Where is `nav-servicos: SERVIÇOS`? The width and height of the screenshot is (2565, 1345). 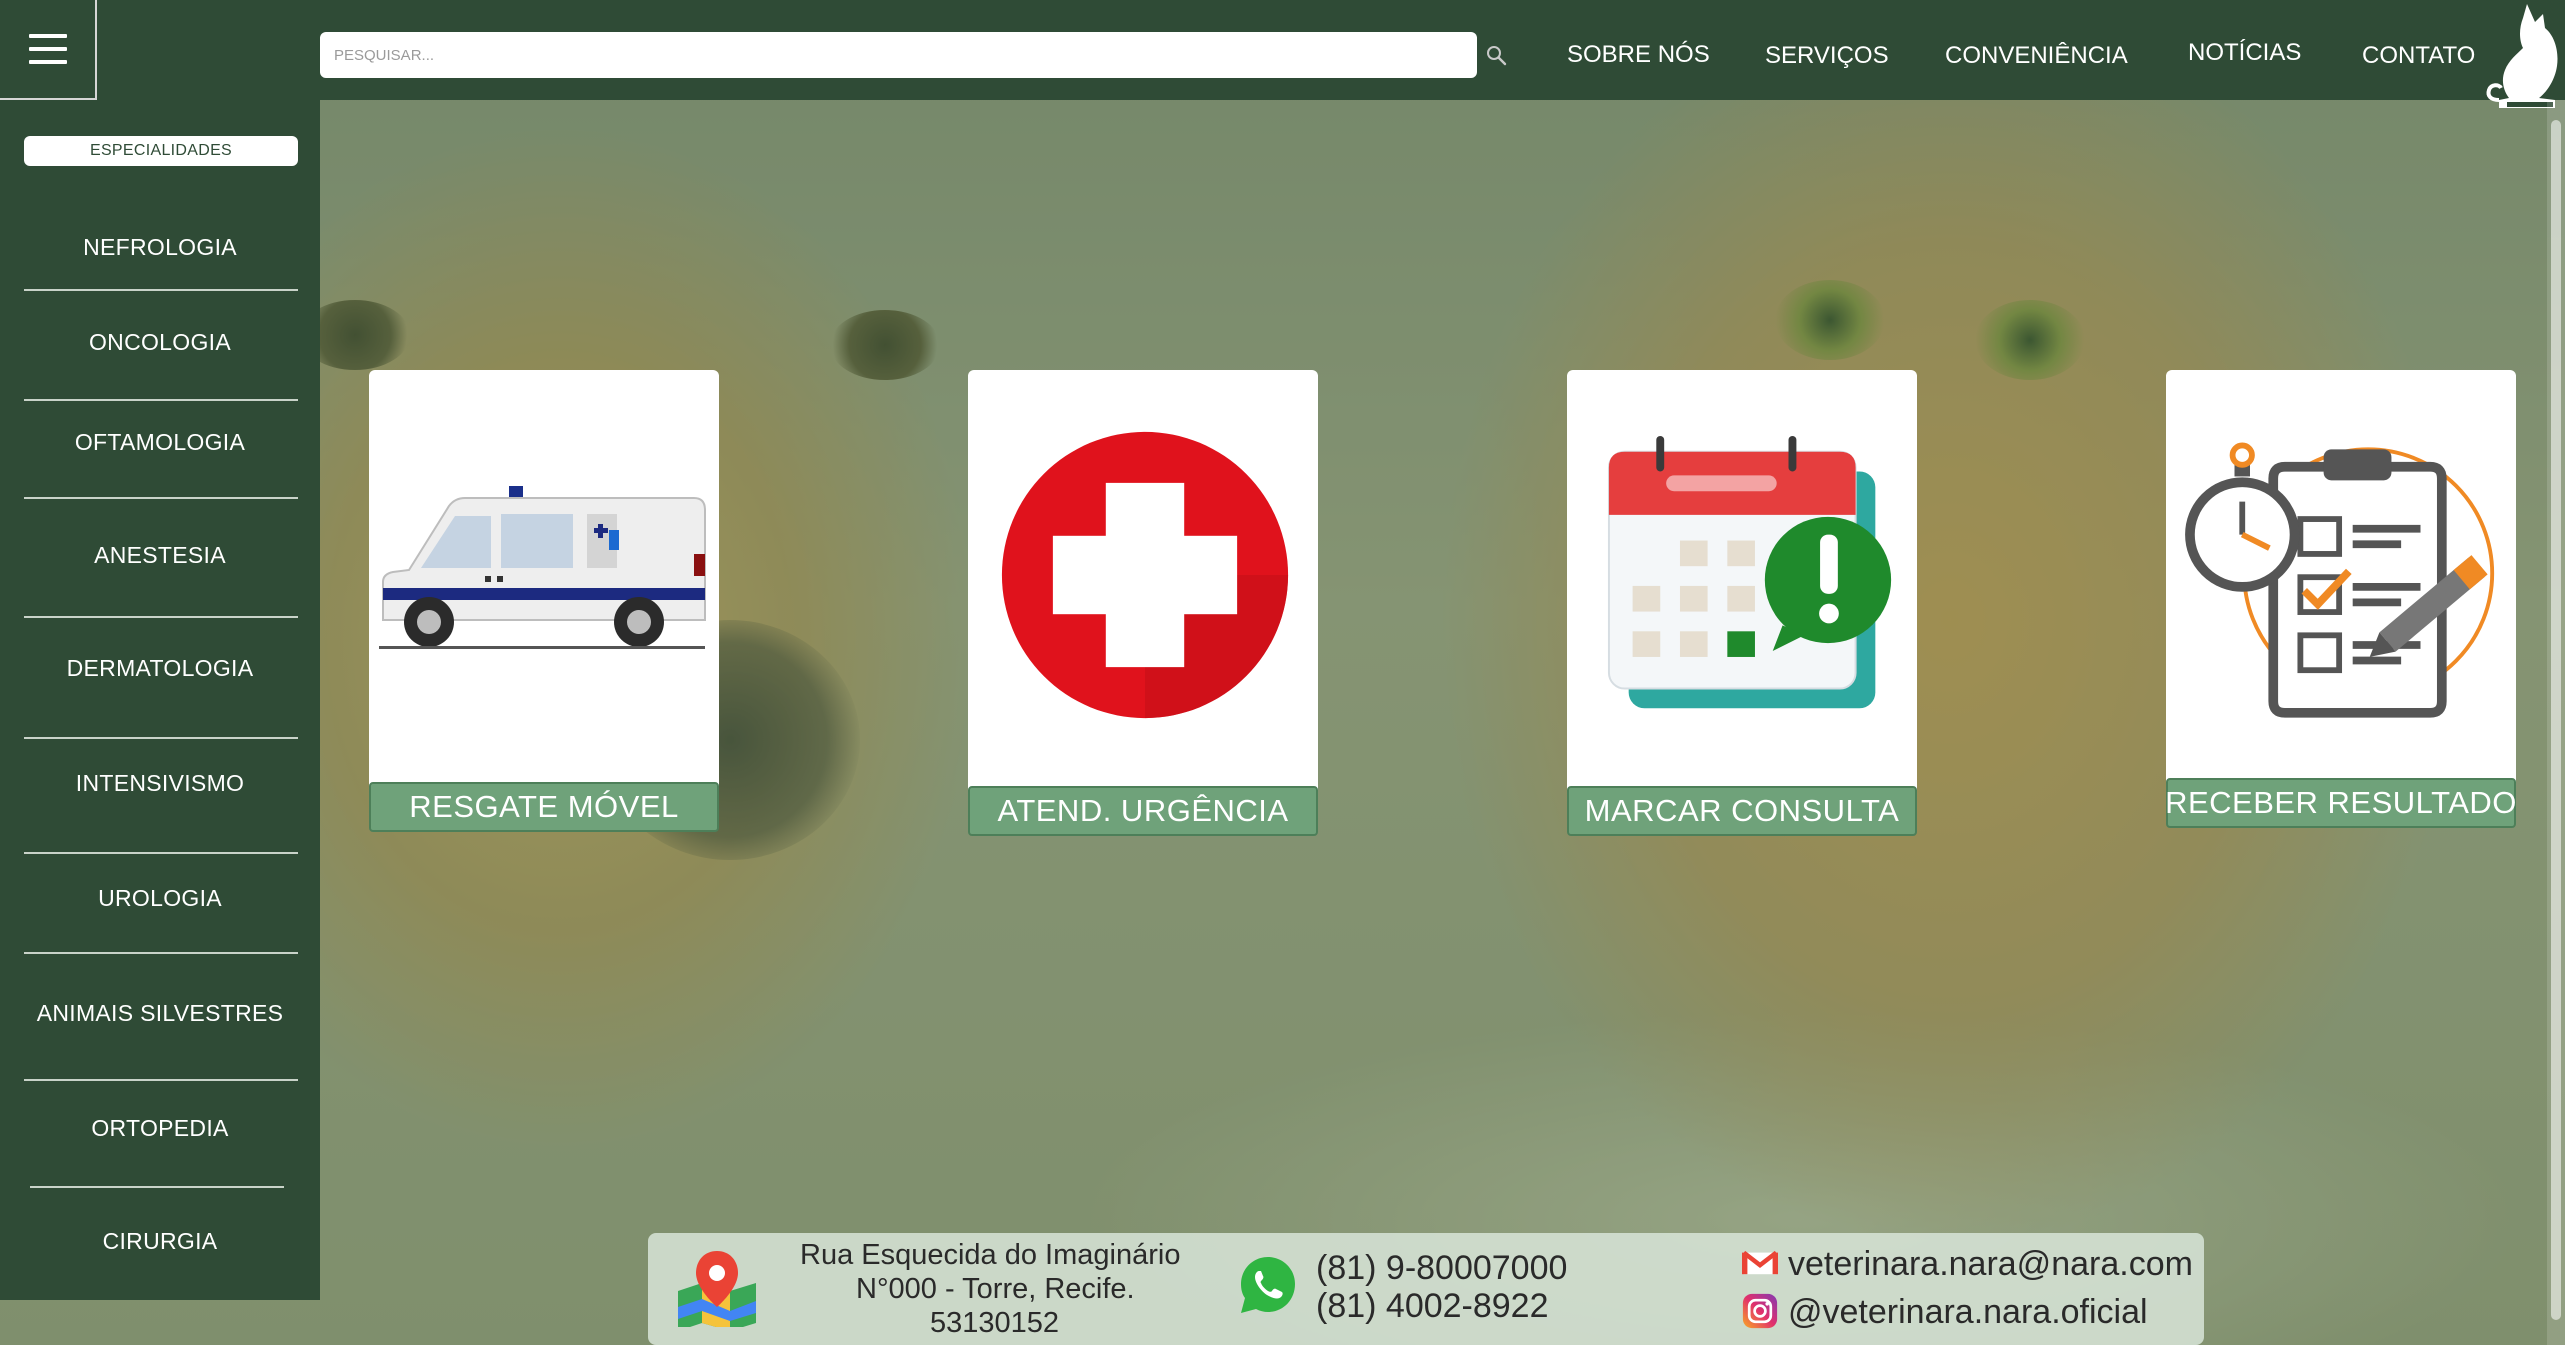 nav-servicos: SERVIÇOS is located at coordinates (1827, 56).